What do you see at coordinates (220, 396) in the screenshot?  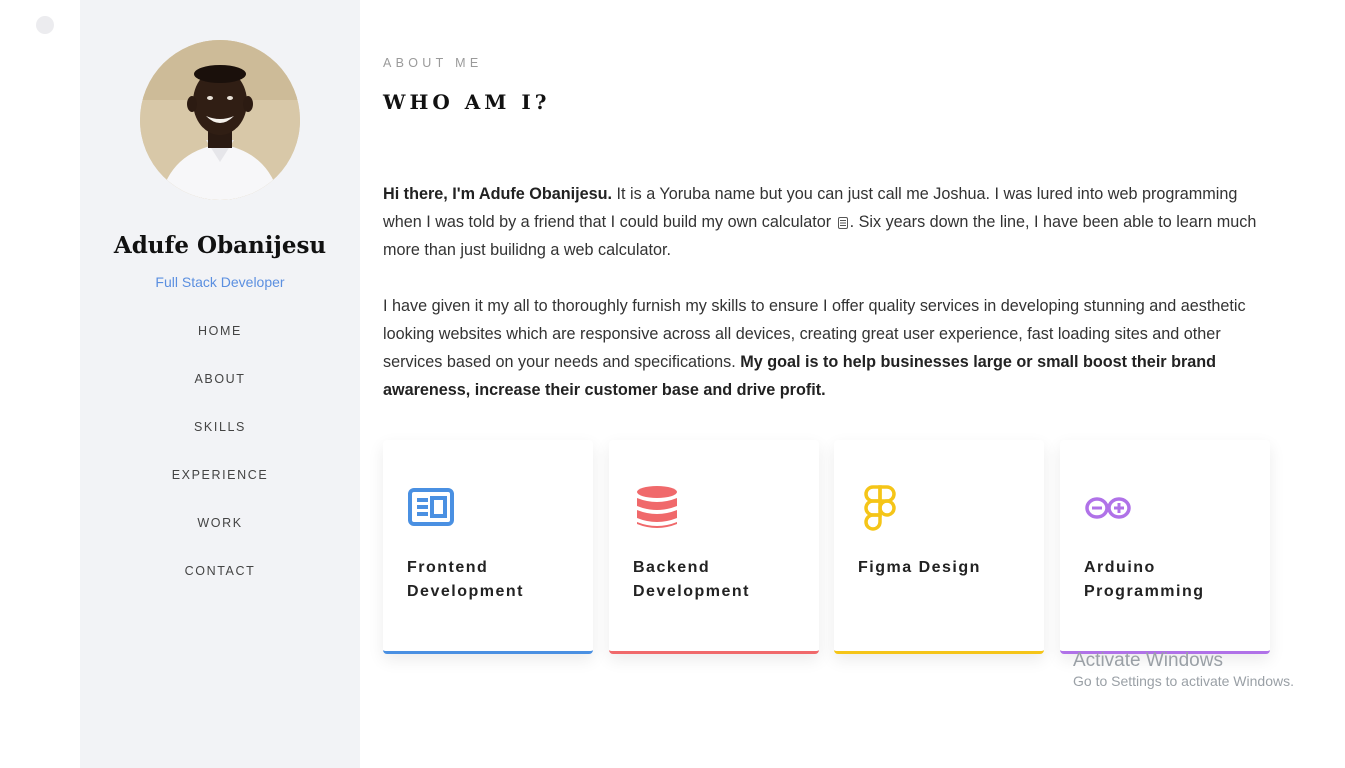 I see `nav-item-about: ABOUT` at bounding box center [220, 396].